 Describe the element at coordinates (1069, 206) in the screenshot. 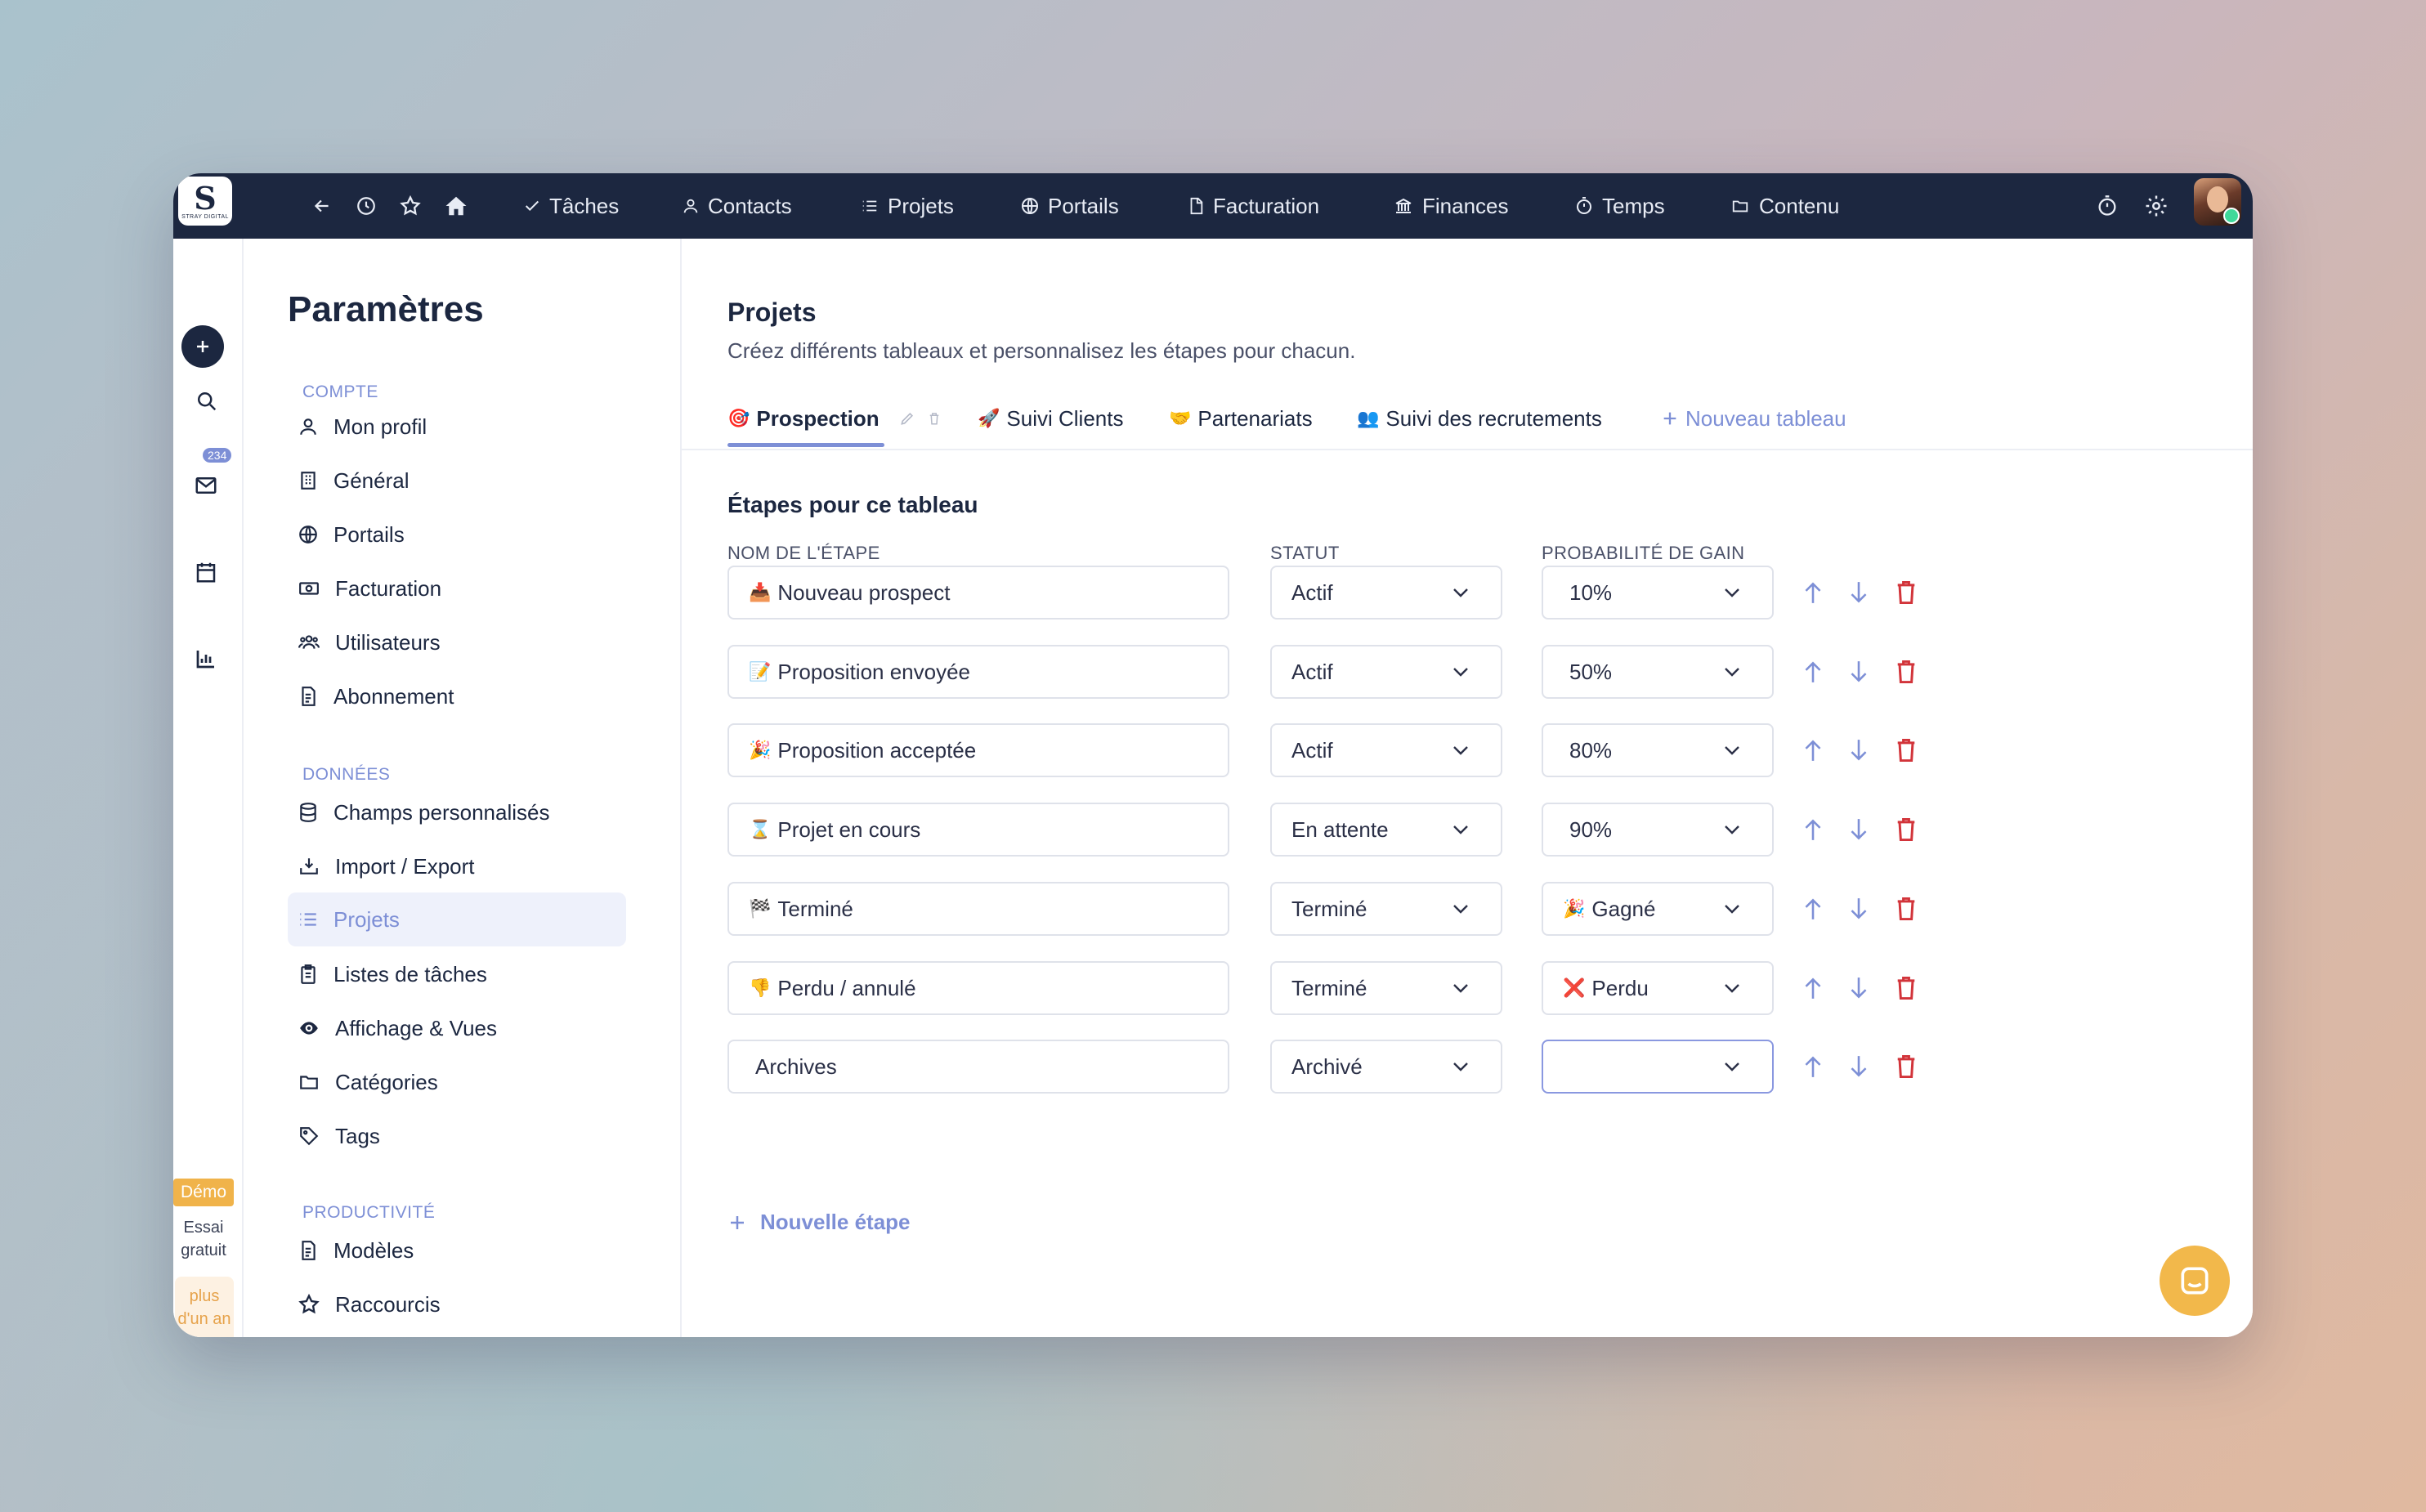

I see `nav-portails: Portails` at that location.